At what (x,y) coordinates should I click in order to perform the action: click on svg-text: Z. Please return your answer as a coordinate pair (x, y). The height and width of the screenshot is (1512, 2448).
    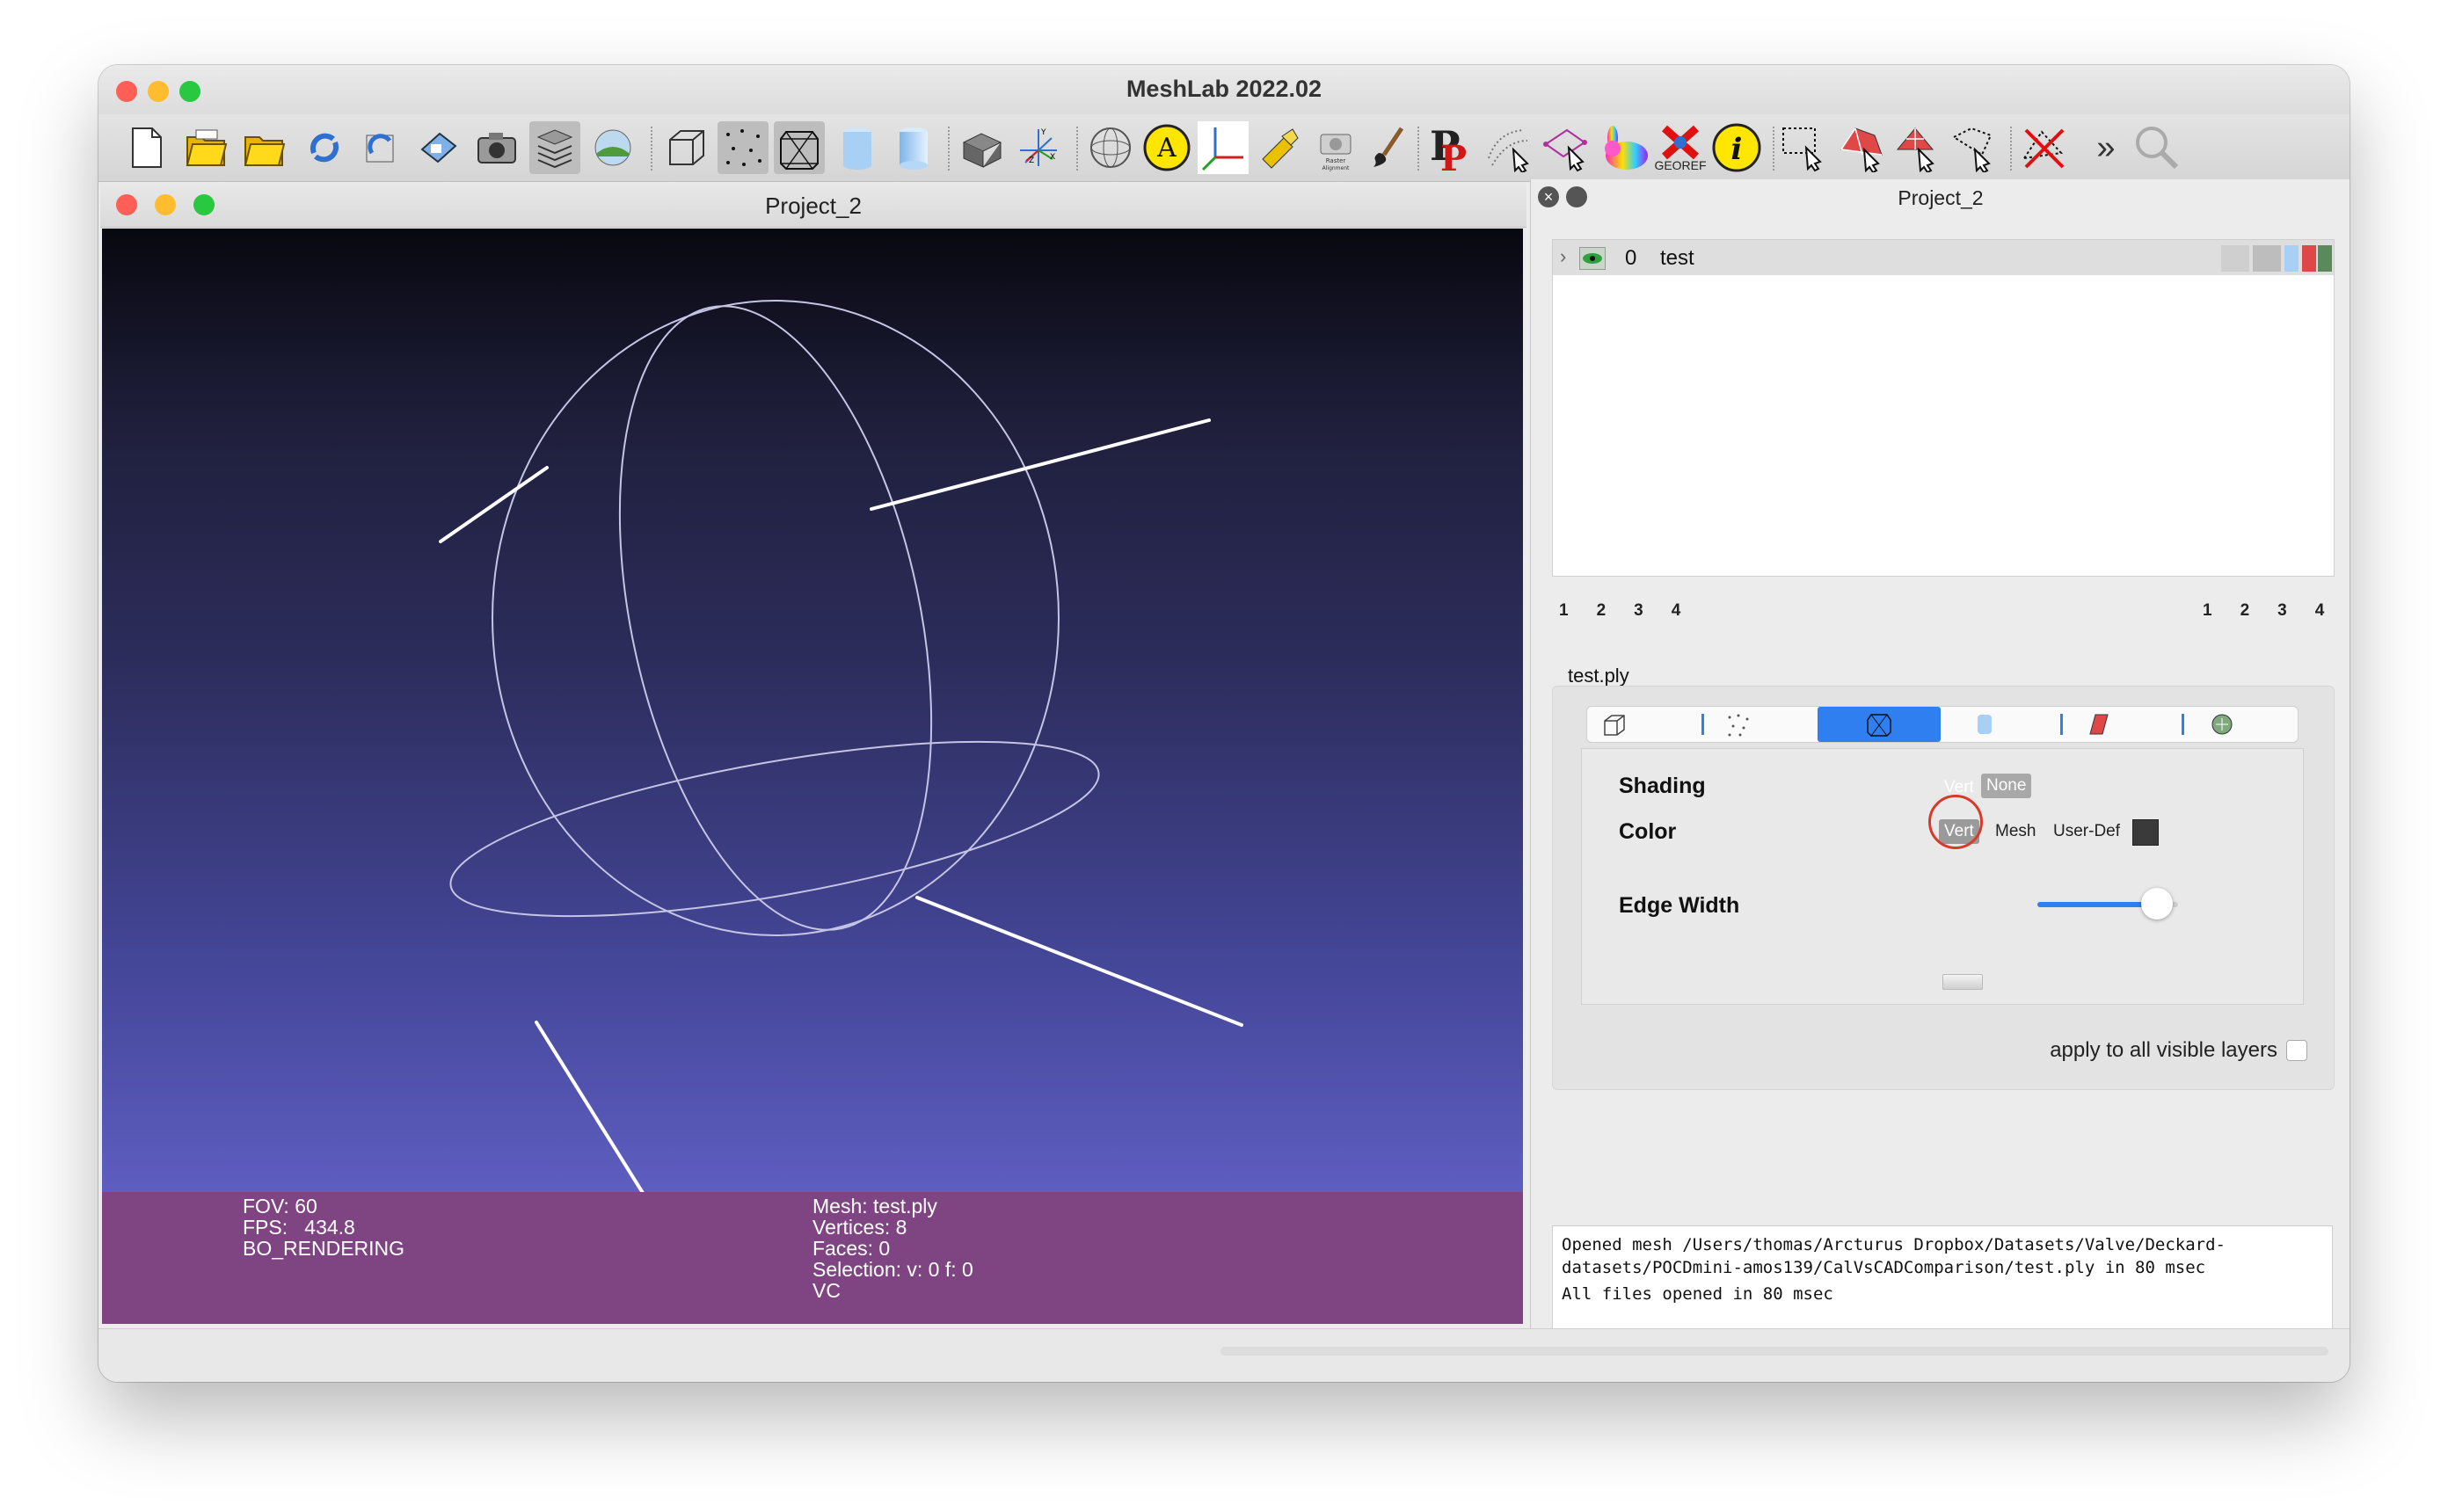
    Looking at the image, I should click on (1031, 161).